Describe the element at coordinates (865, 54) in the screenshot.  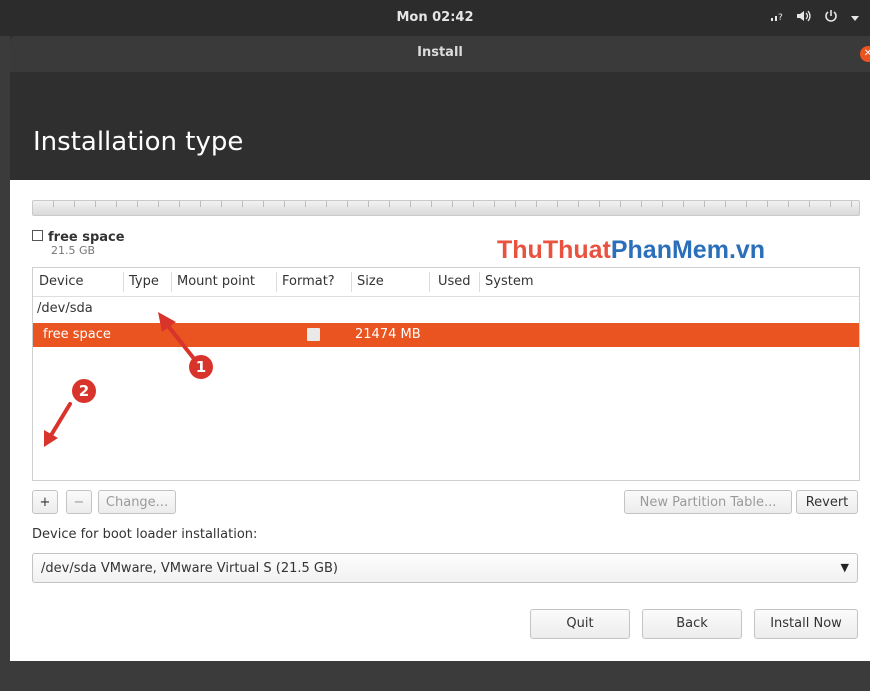
I see `close-icon: ✕` at that location.